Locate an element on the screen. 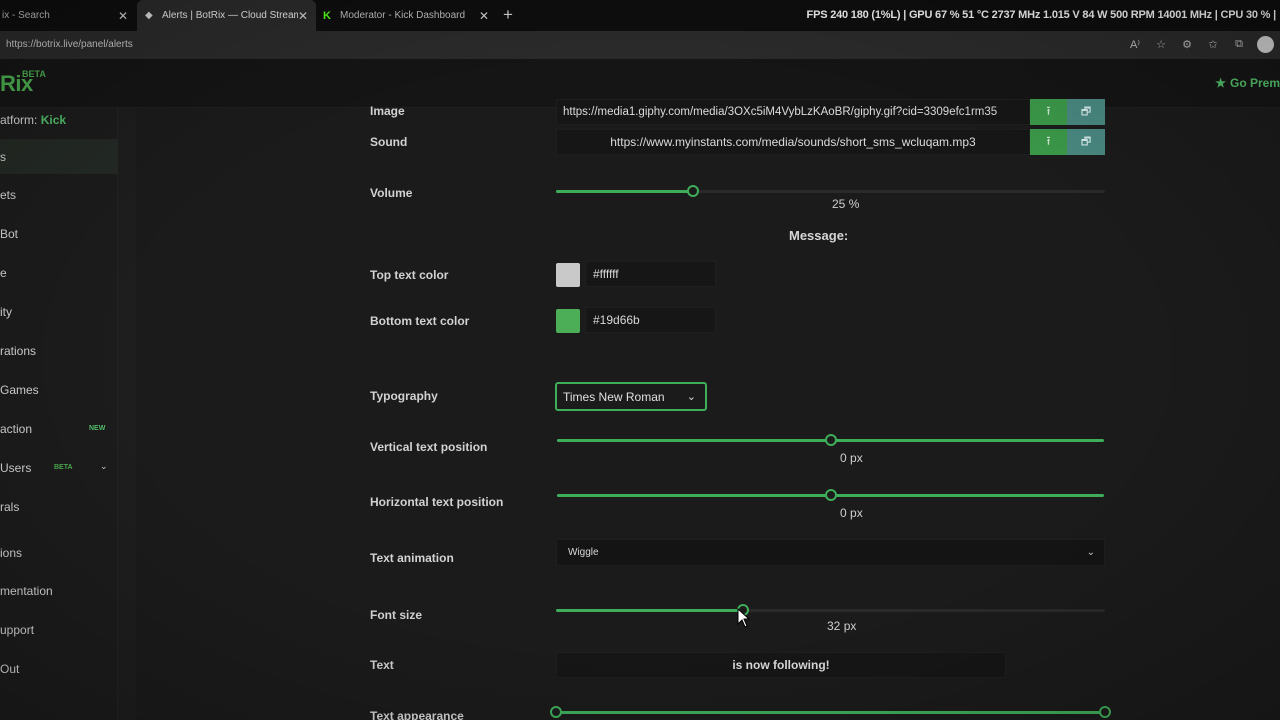 This screenshot has height=720, width=1280. volume-unit: % is located at coordinates (854, 204).